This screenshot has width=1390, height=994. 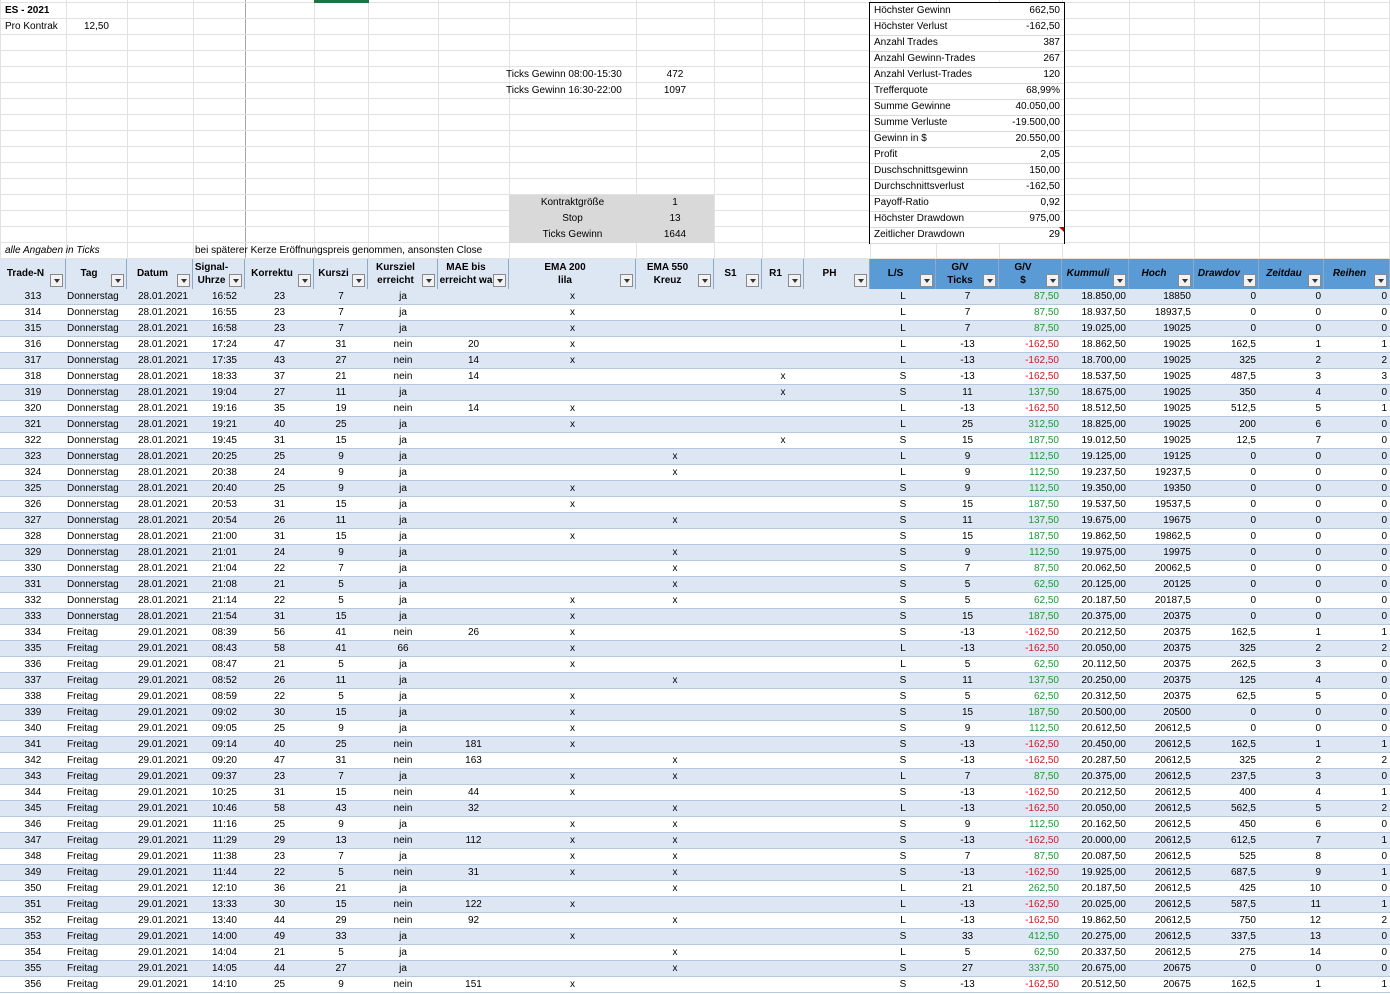 I want to click on stats-value: 40.050,00, so click(x=1038, y=107).